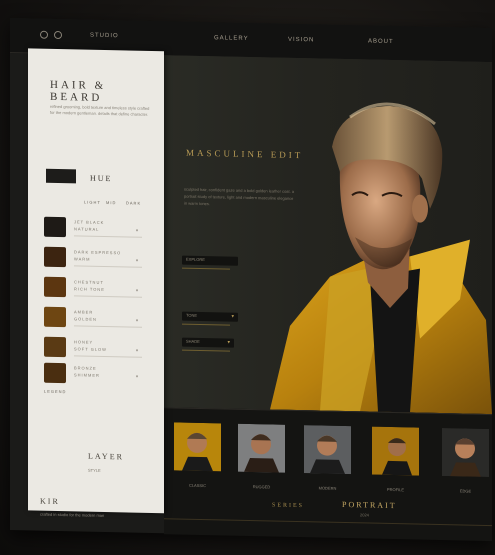 Image resolution: width=495 pixels, height=555 pixels. What do you see at coordinates (288, 505) in the screenshot?
I see `series-label: SERIES` at bounding box center [288, 505].